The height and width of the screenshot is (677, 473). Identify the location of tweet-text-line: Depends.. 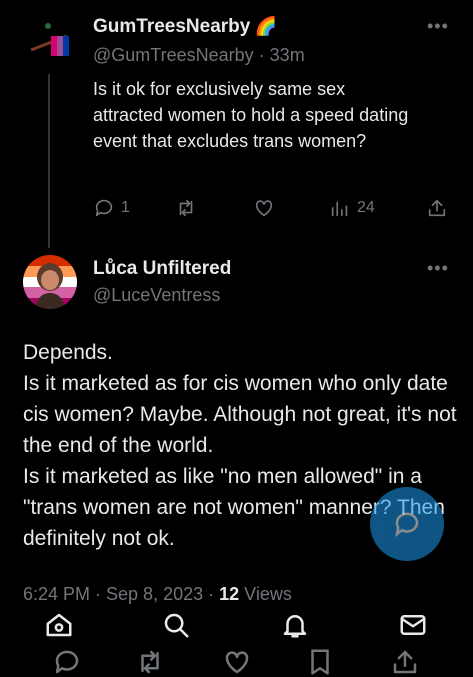
(68, 352).